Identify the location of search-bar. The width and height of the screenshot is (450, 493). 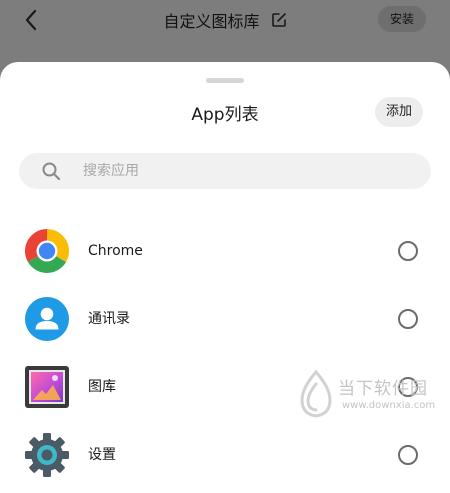
(225, 171).